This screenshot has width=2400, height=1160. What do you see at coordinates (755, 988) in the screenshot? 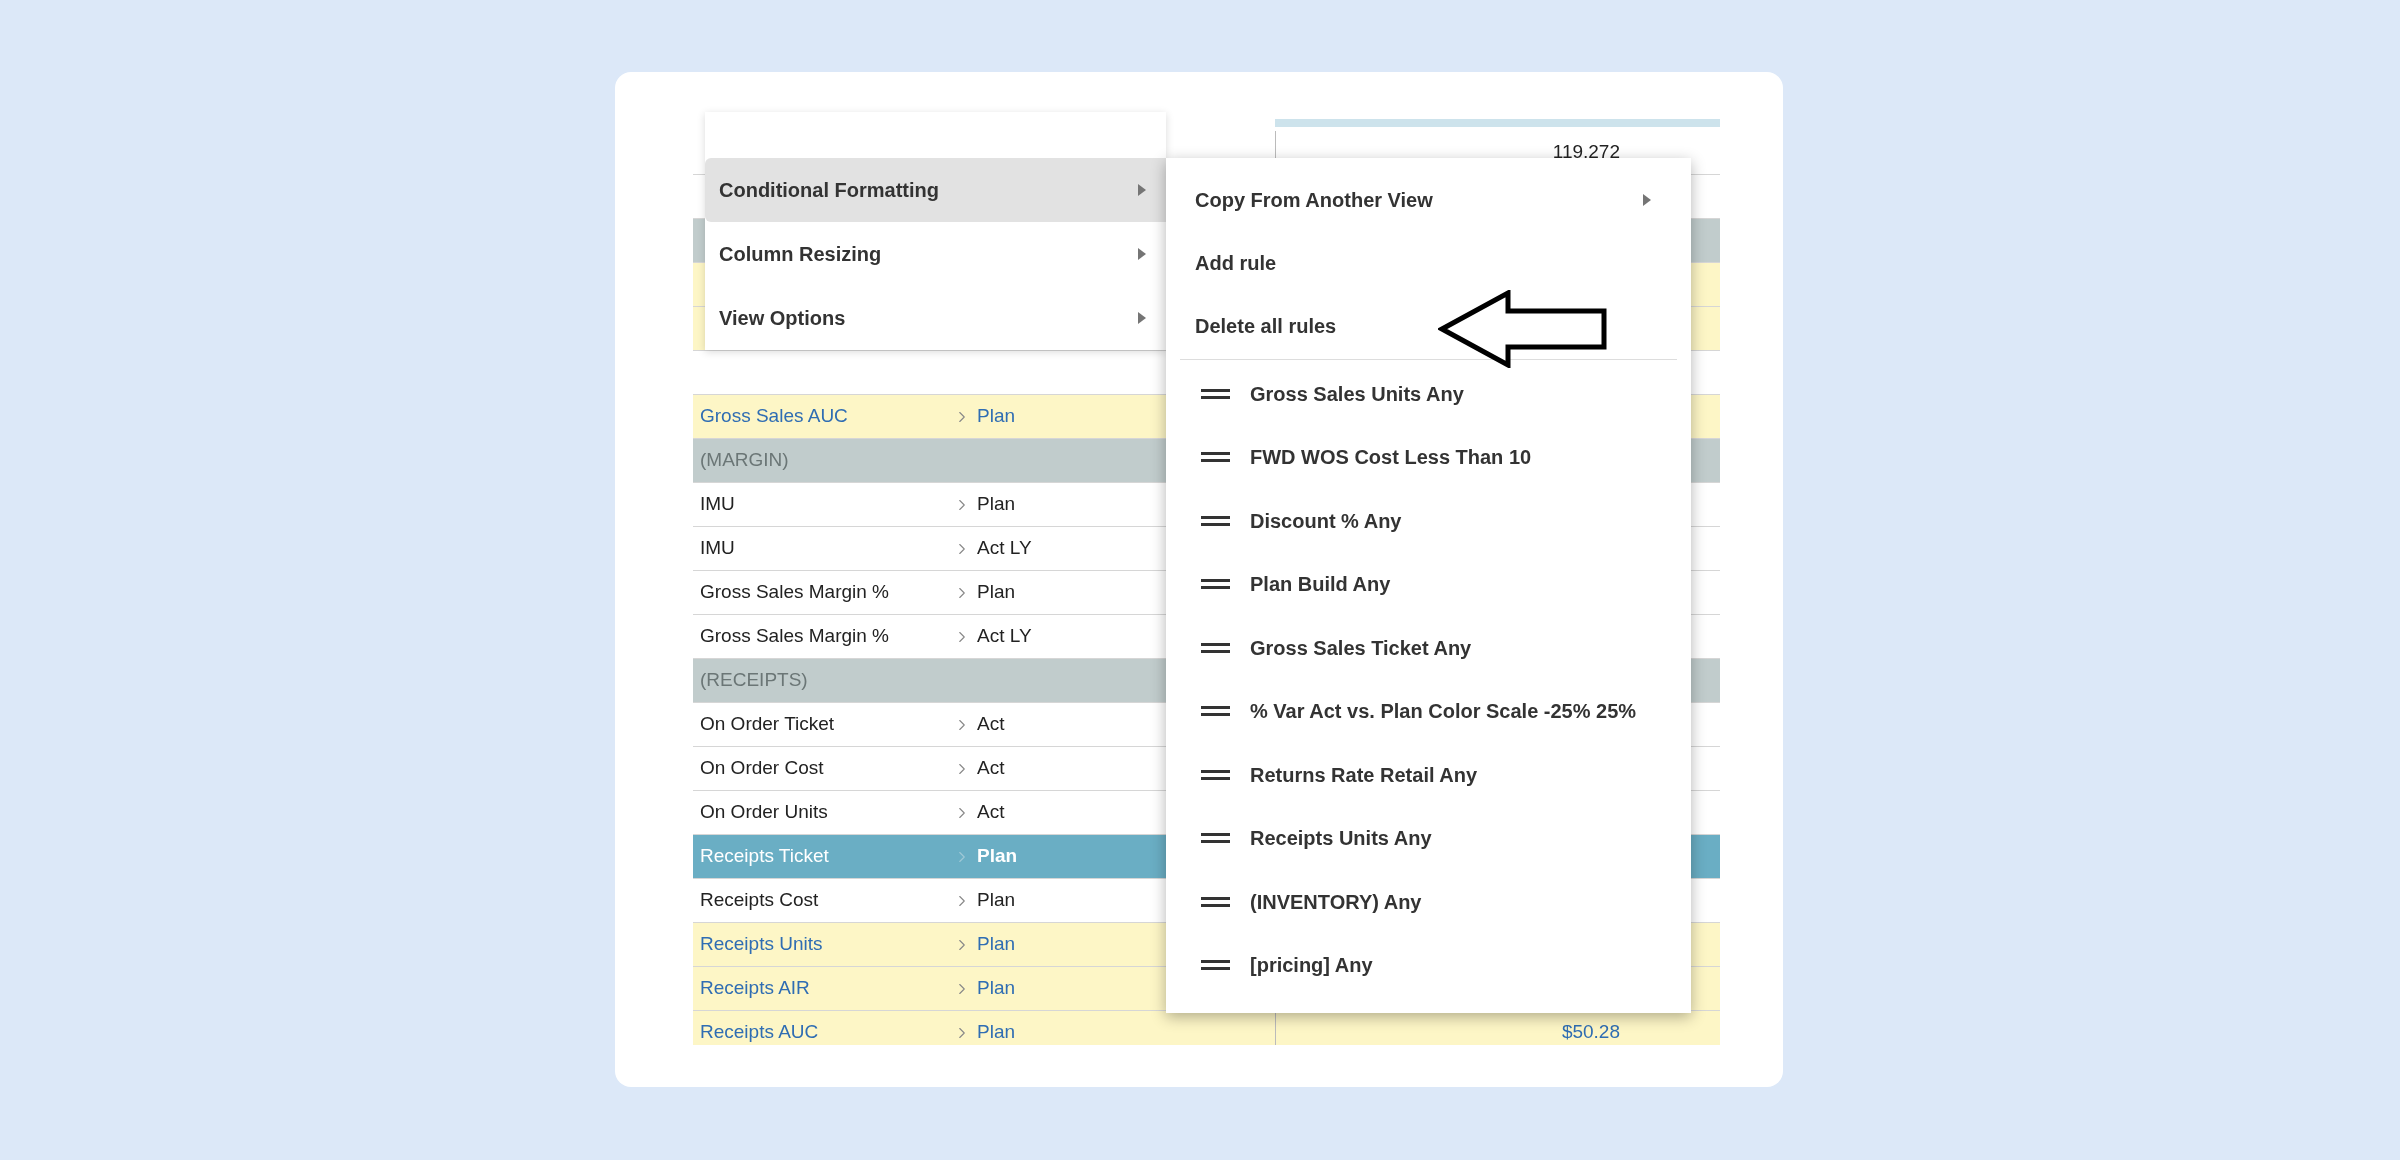
I see `metric-label: Receipts AIR` at bounding box center [755, 988].